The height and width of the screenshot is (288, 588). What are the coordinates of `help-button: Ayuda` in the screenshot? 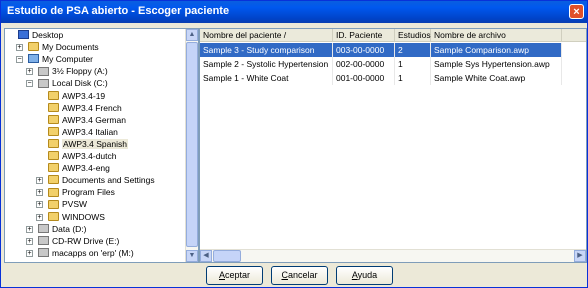 It's located at (364, 275).